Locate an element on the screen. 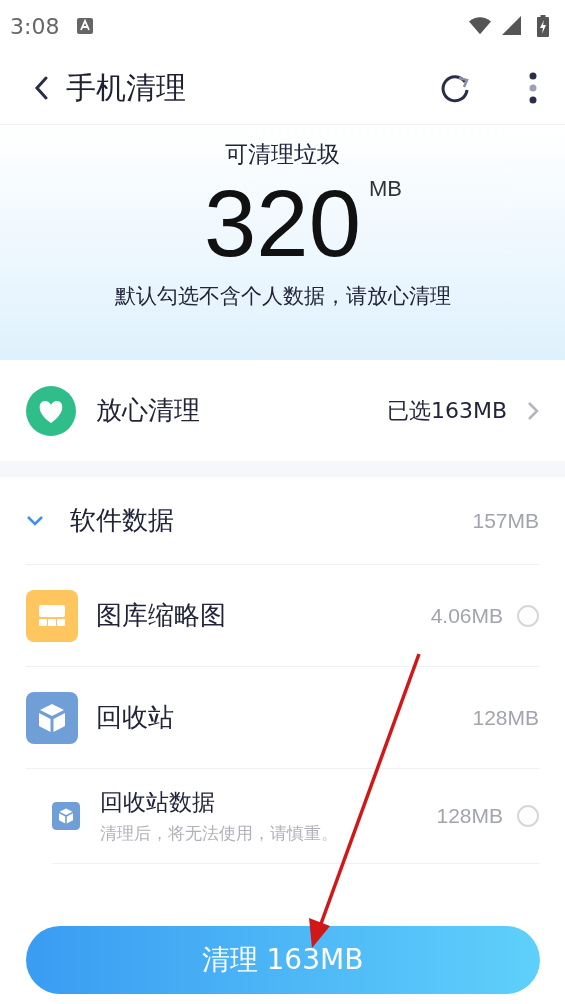  back-icon is located at coordinates (41, 88).